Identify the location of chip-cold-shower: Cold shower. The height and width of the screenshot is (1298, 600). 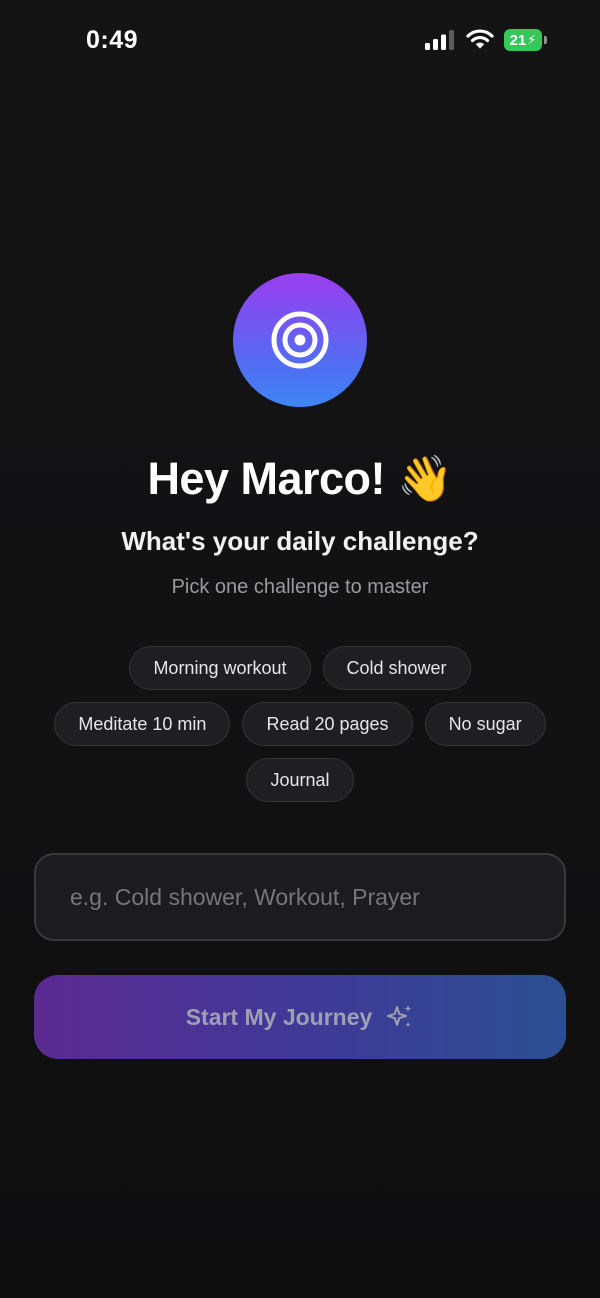
(396, 668).